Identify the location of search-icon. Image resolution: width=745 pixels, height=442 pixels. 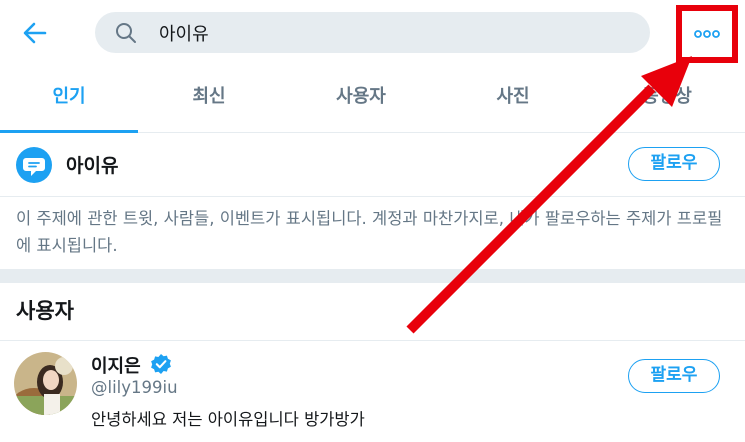
(126, 33).